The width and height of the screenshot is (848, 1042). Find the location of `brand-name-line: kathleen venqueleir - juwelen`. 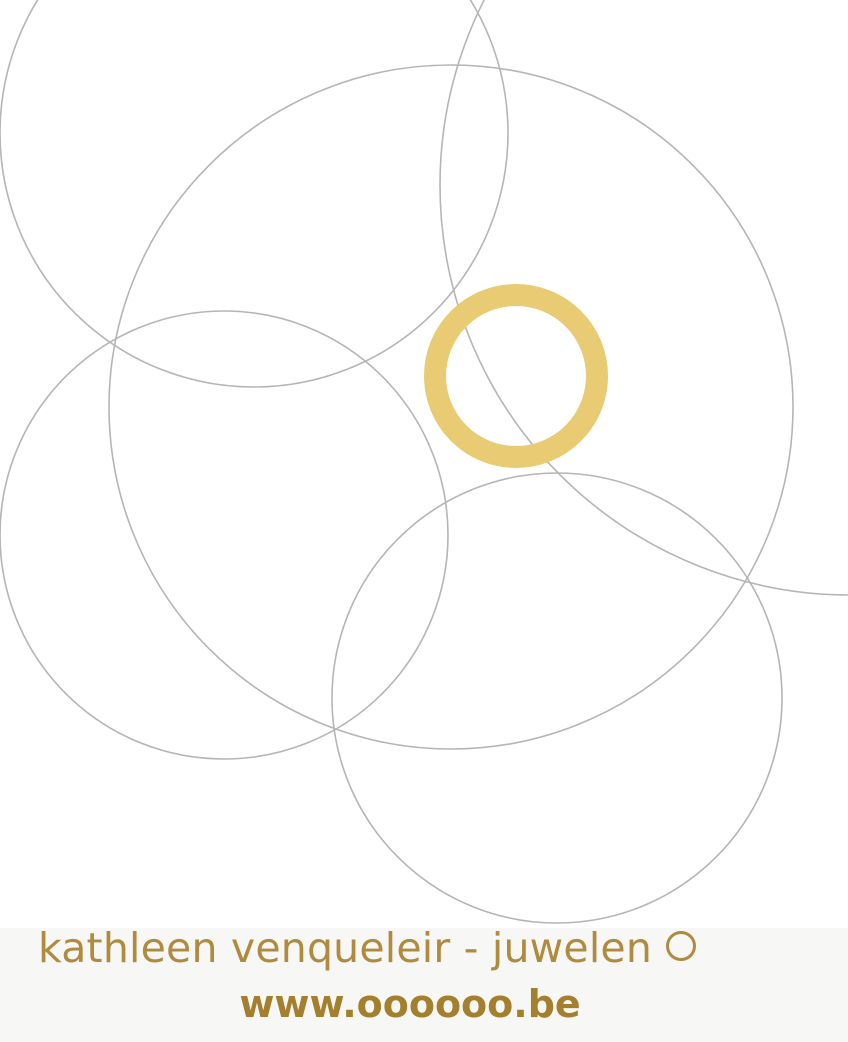

brand-name-line: kathleen venqueleir - juwelen is located at coordinates (367, 948).